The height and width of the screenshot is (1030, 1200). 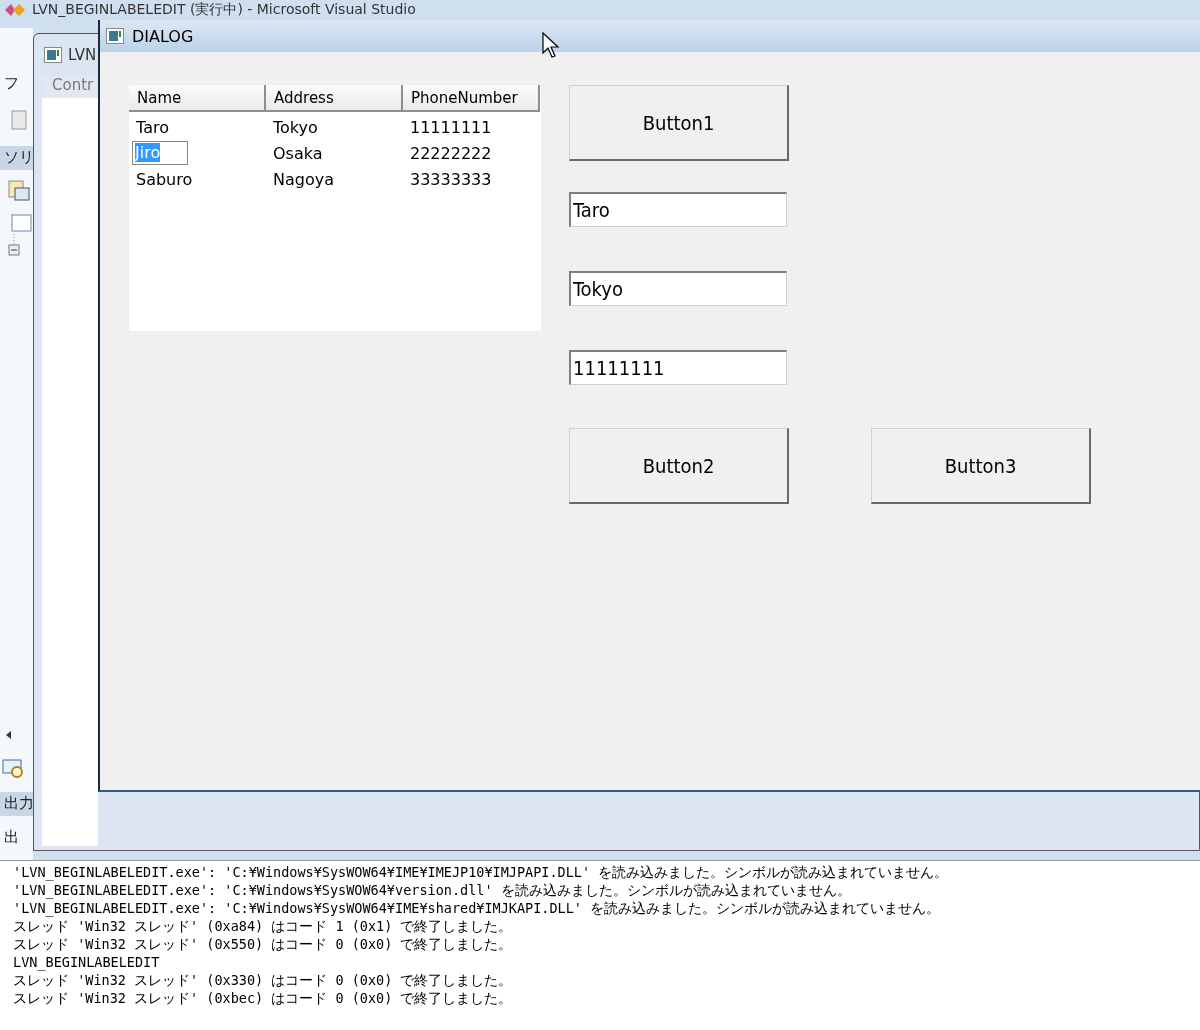 I want to click on text-field: Tokyo, so click(x=678, y=288).